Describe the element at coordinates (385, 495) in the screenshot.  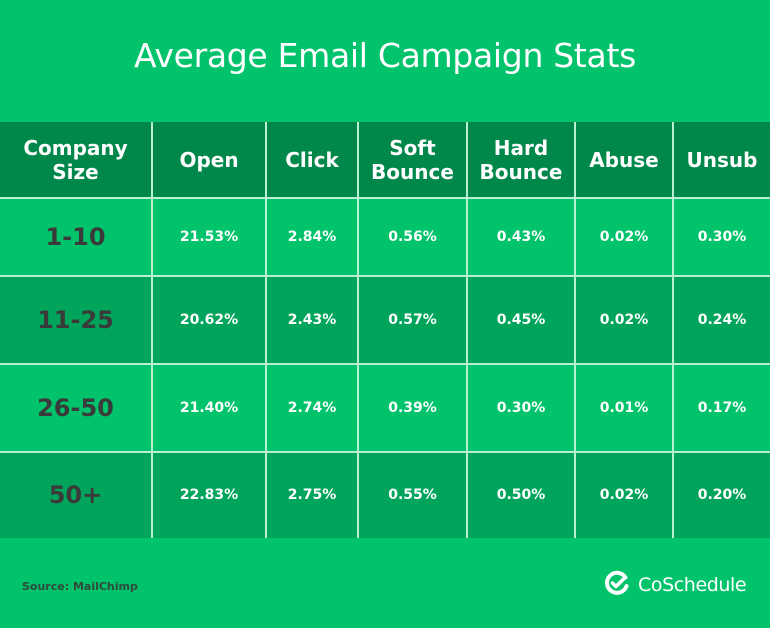
I see `table-row: 50+ 22.83% 2.75% 0.55% 0.50% 0.02% 0.20%` at that location.